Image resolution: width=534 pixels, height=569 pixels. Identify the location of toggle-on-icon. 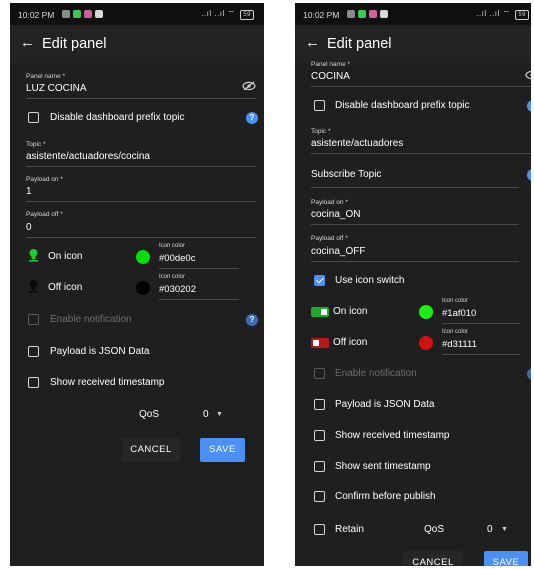
(320, 312).